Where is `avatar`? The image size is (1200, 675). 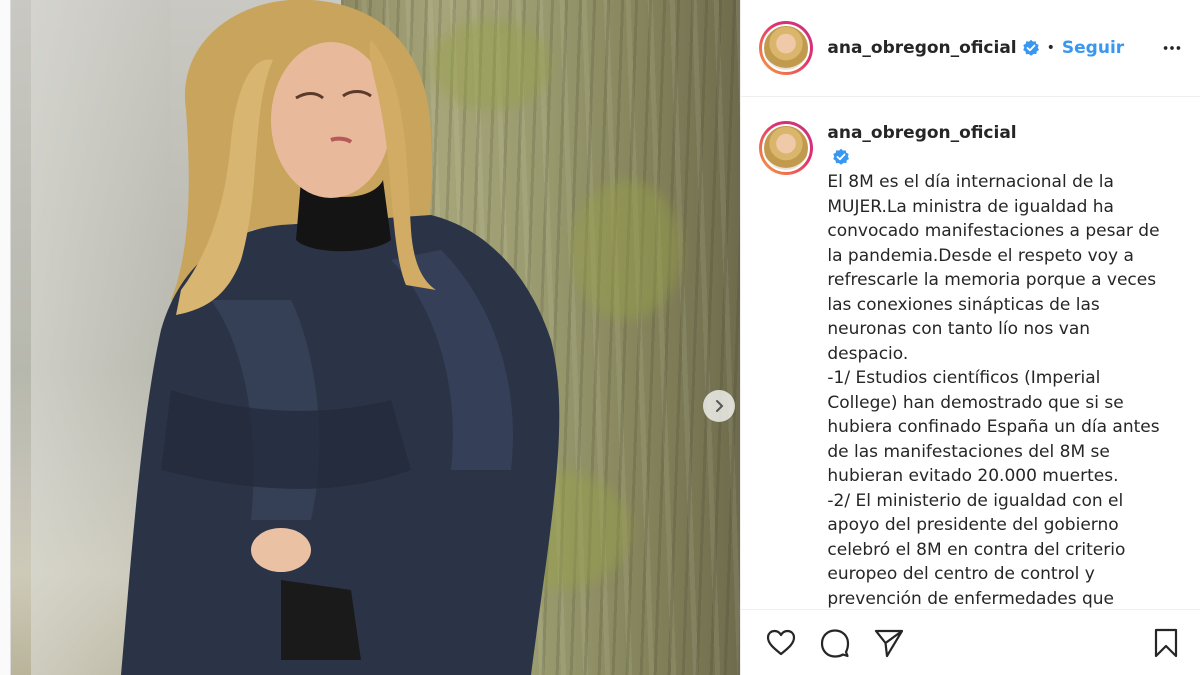
avatar is located at coordinates (786, 48).